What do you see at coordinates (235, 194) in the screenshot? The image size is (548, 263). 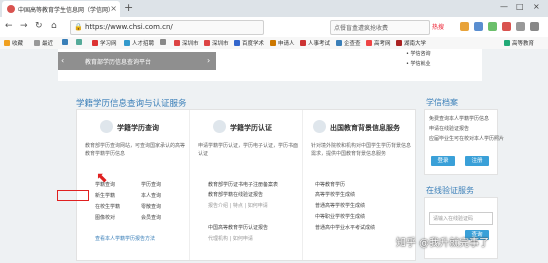 I see `link-online-report: 教育部学籍在线验证报告` at bounding box center [235, 194].